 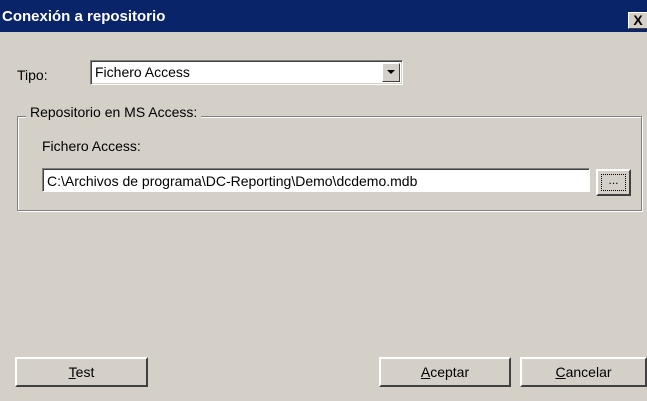 What do you see at coordinates (425, 372) in the screenshot?
I see `accept-button-mnemonic: A` at bounding box center [425, 372].